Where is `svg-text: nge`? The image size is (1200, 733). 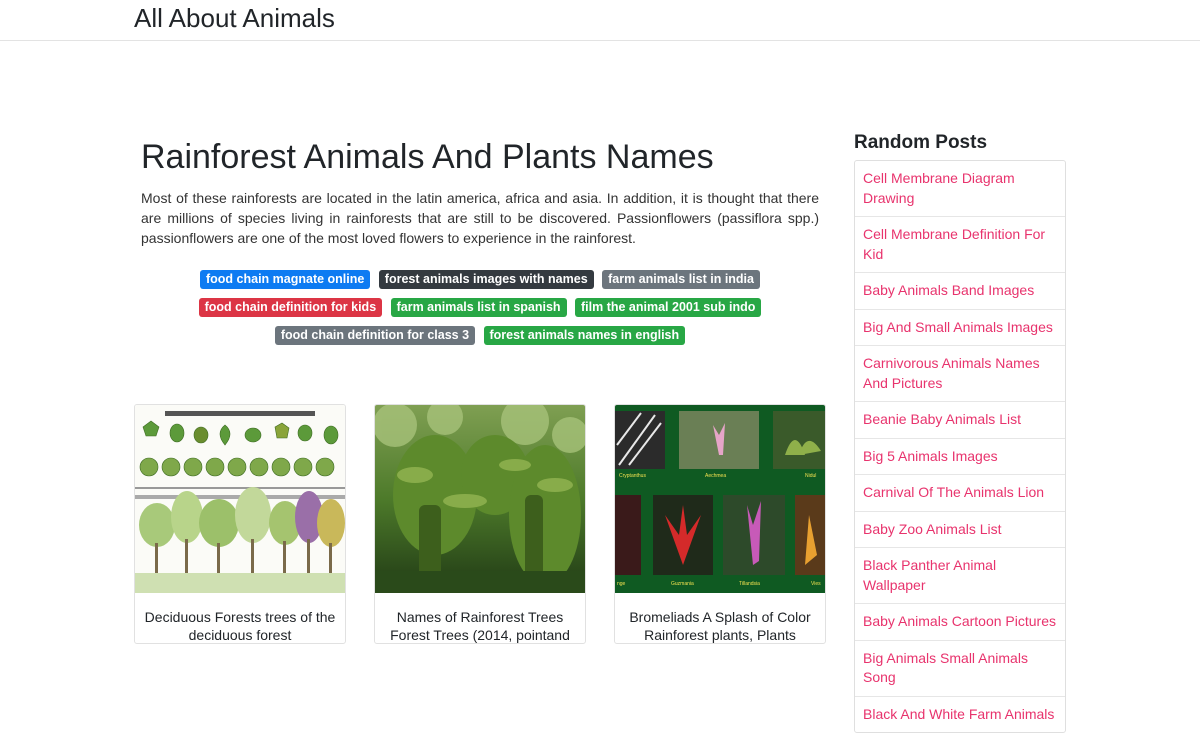 svg-text: nge is located at coordinates (621, 584).